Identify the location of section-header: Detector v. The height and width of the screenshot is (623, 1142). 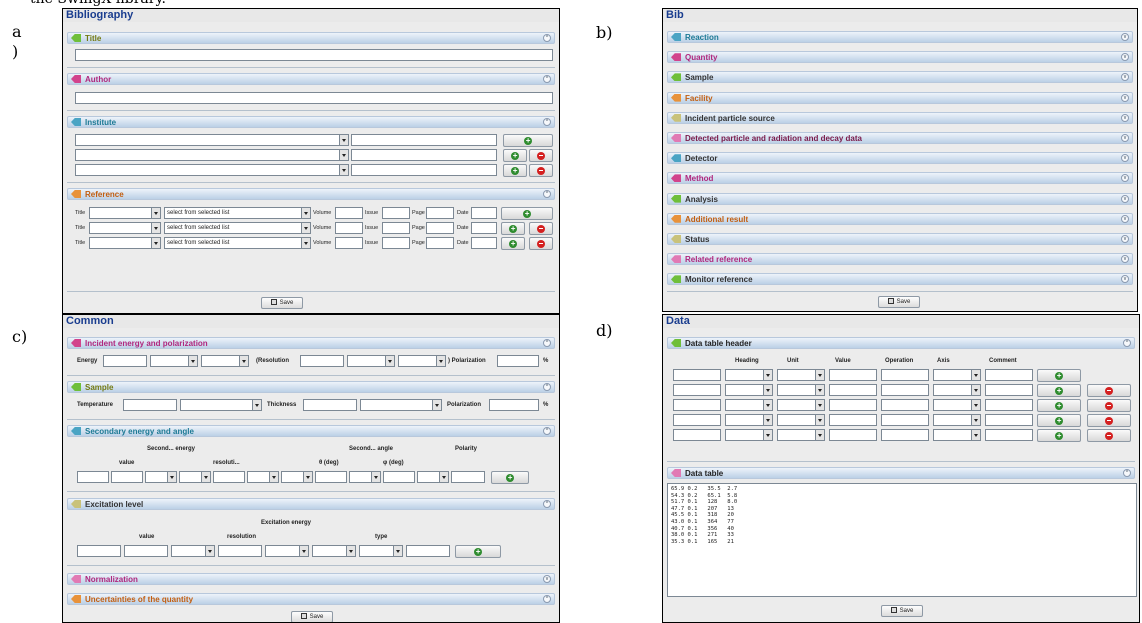
(900, 158).